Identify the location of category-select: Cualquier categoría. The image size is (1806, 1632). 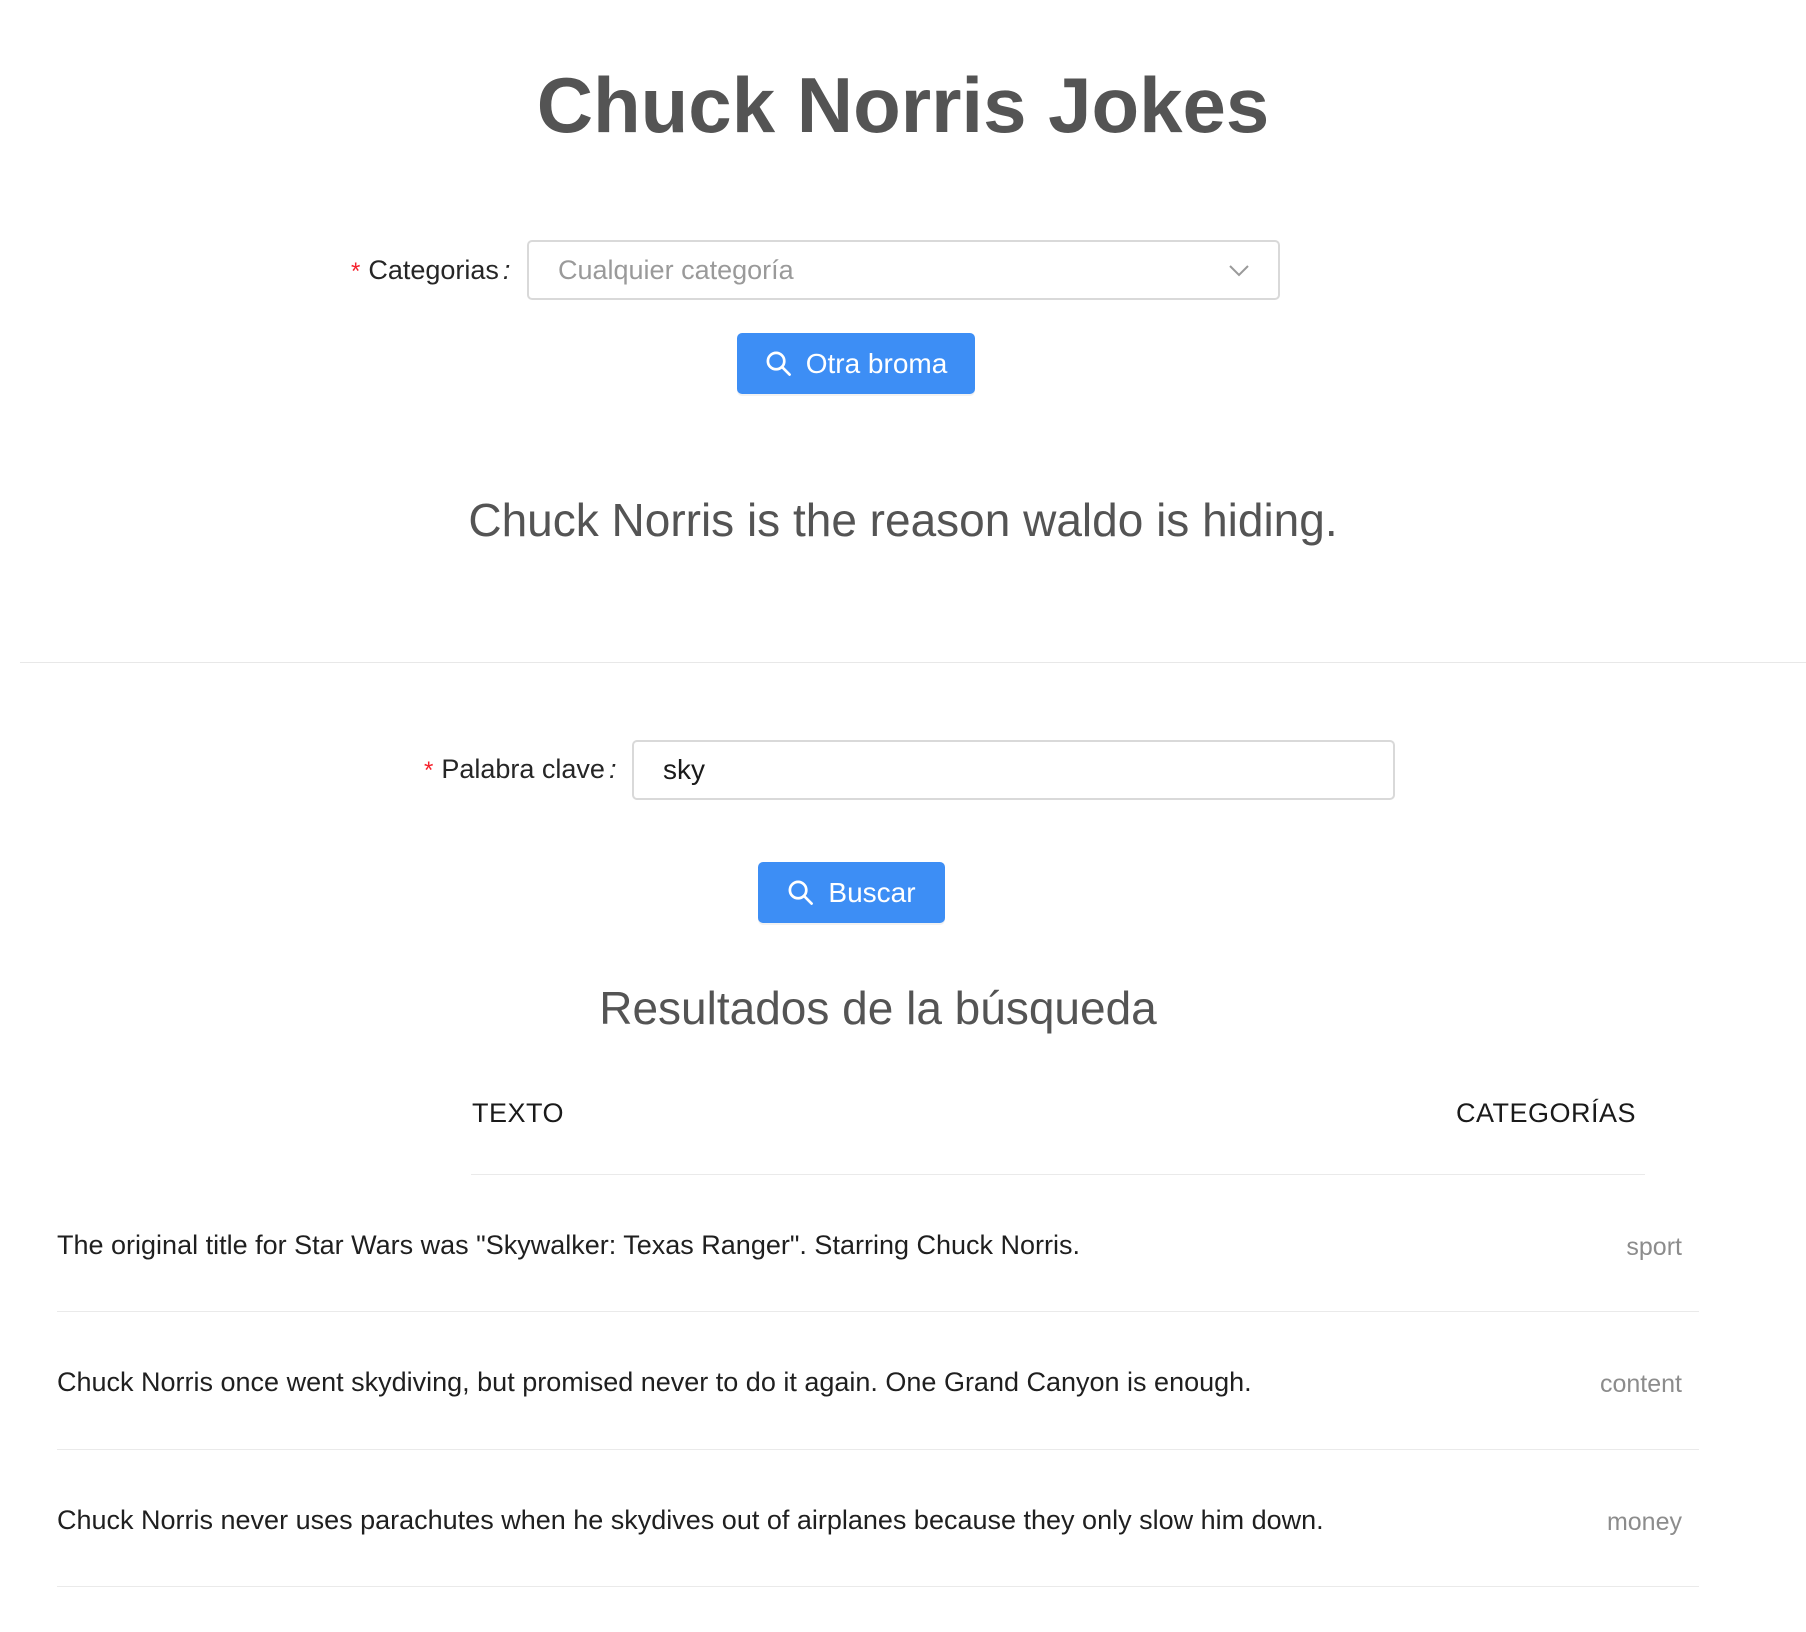
(903, 270).